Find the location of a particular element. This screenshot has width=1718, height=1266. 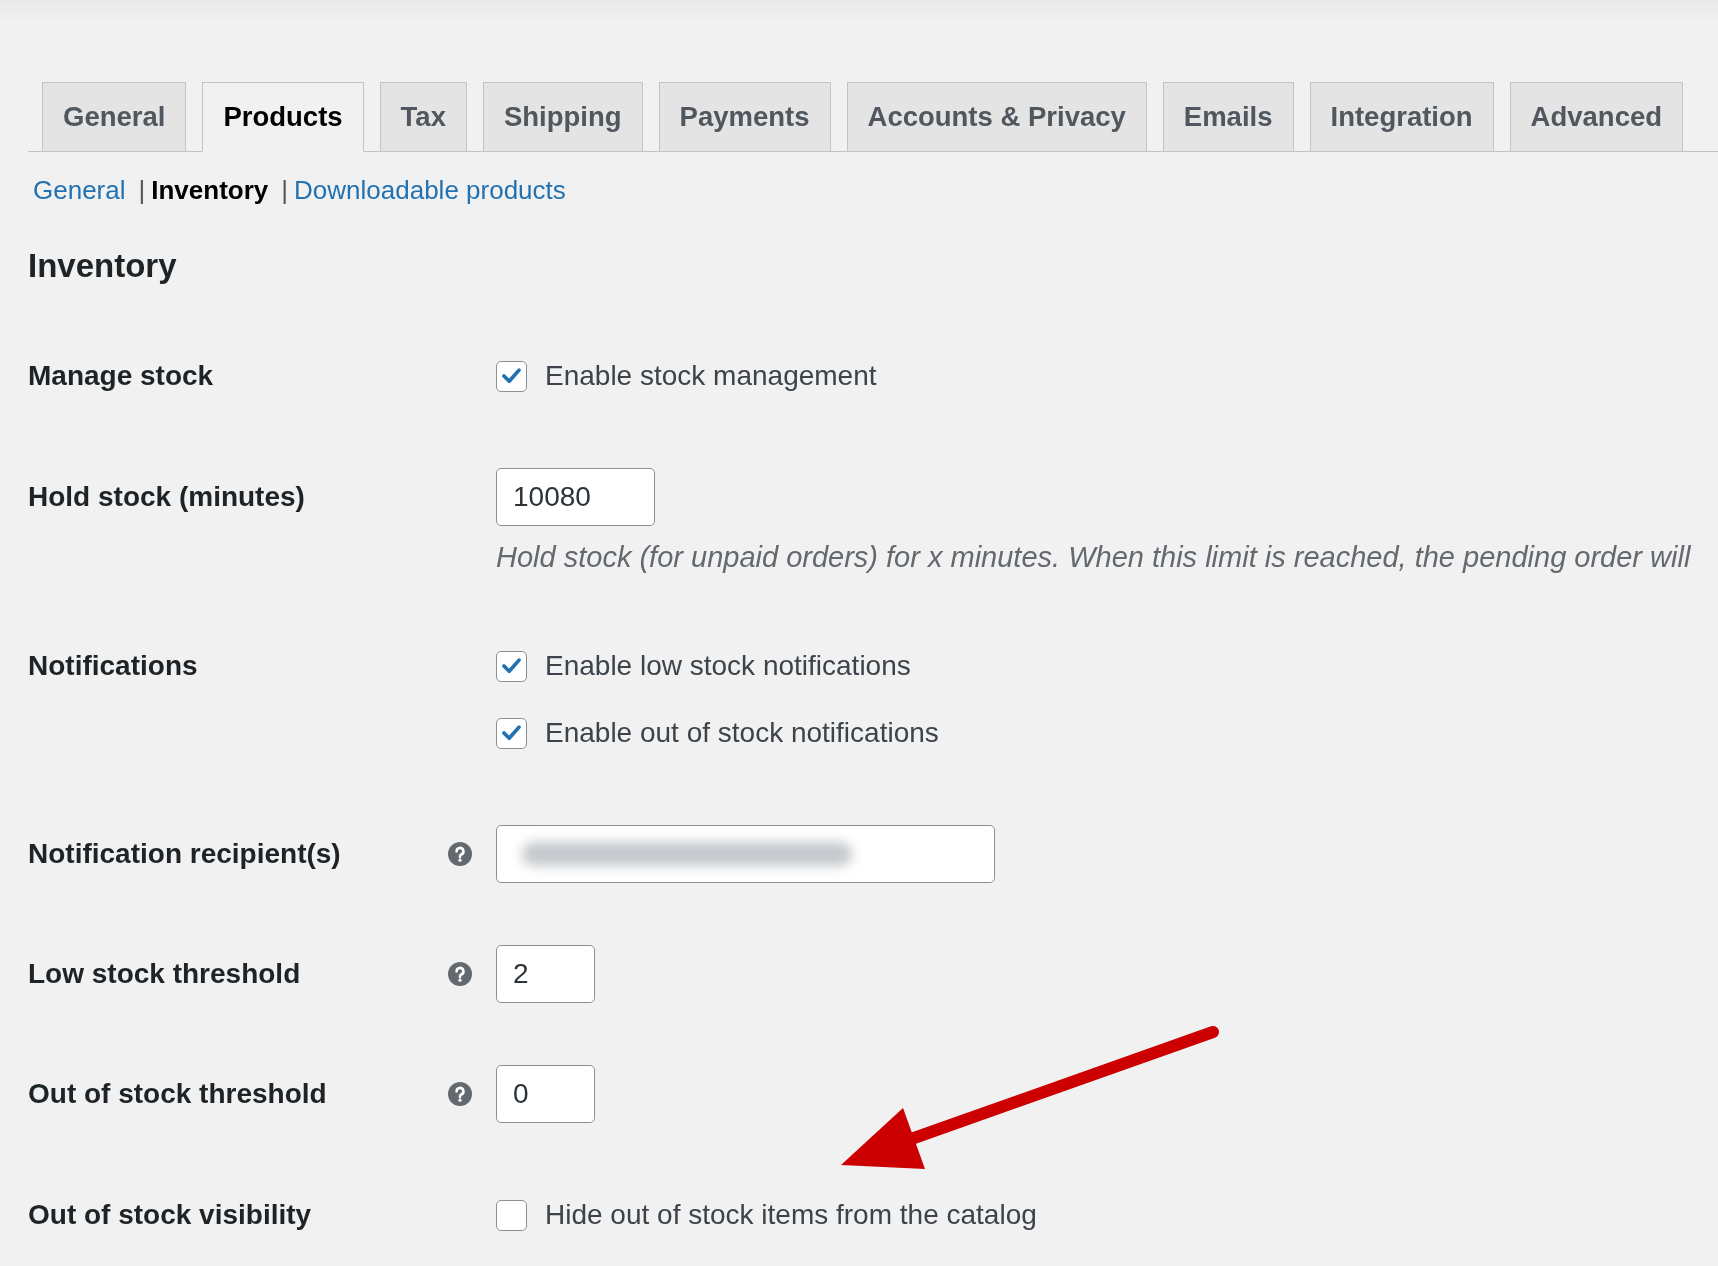

settings-tab: Advanced is located at coordinates (1596, 117).